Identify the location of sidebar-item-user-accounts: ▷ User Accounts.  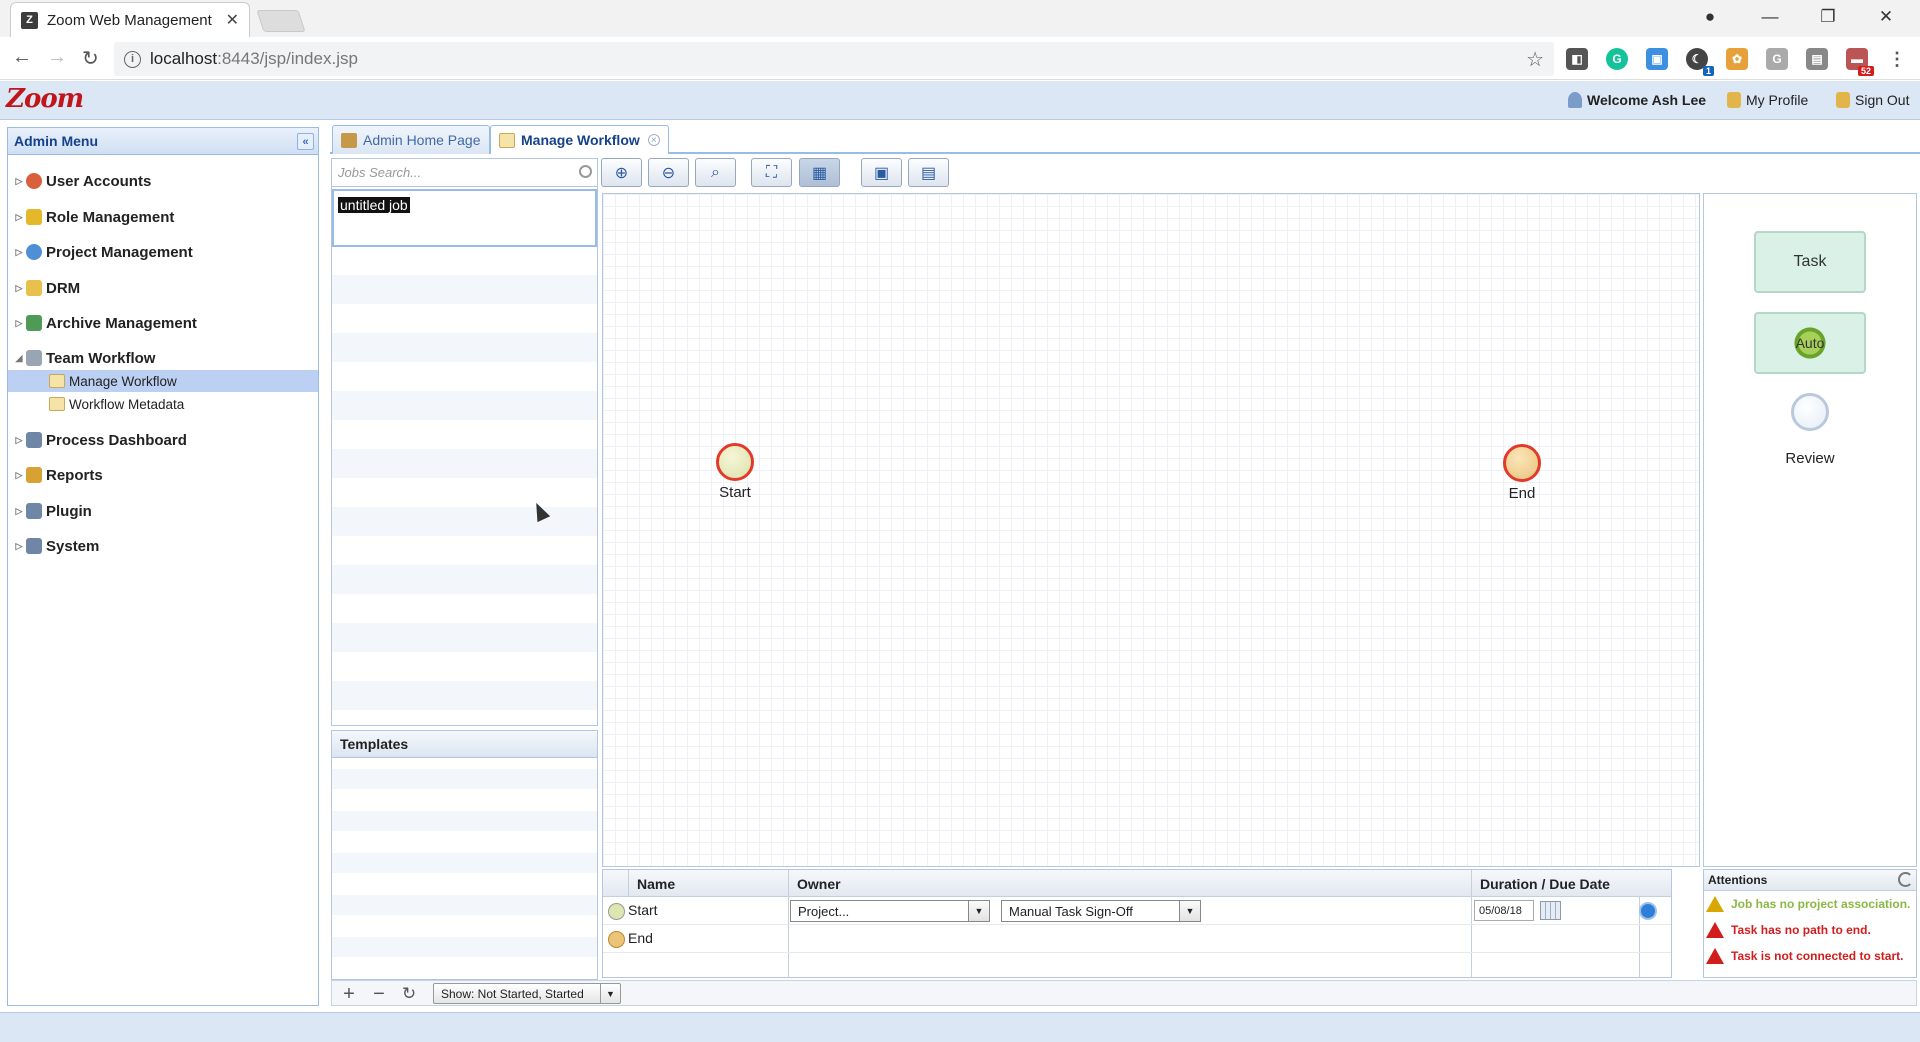
(163, 181).